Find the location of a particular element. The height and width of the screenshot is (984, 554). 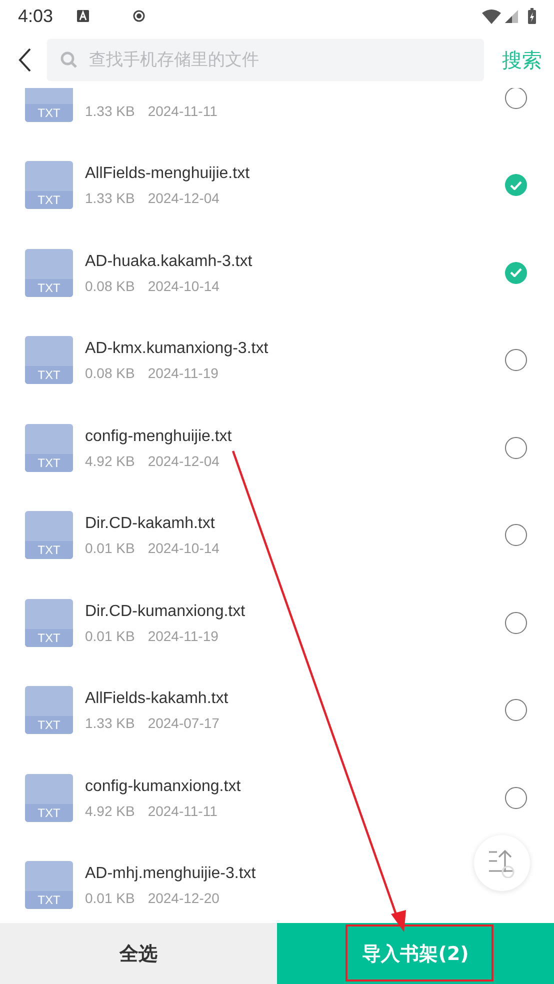

file-date: 2024-12-20 is located at coordinates (184, 898).